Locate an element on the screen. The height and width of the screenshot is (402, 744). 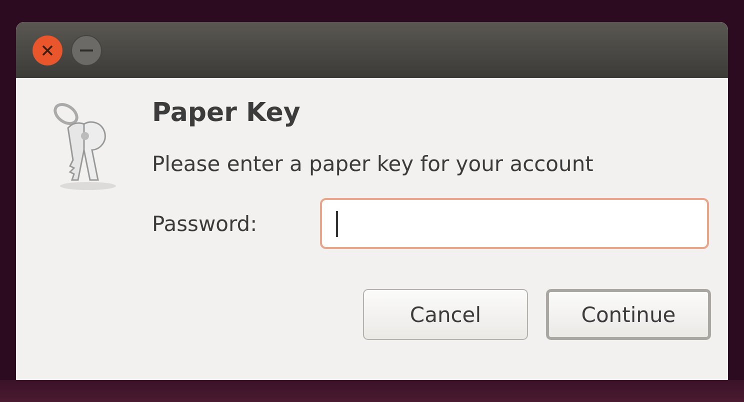
close-icon is located at coordinates (47, 50).